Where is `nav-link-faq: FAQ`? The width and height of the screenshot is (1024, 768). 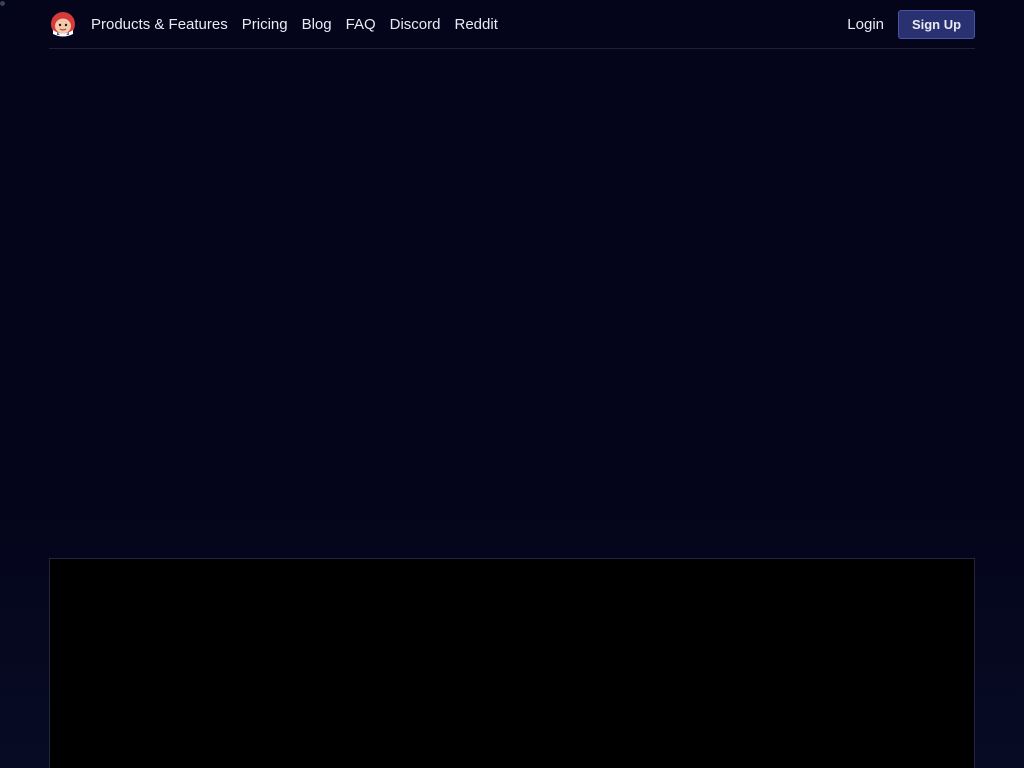 nav-link-faq: FAQ is located at coordinates (361, 24).